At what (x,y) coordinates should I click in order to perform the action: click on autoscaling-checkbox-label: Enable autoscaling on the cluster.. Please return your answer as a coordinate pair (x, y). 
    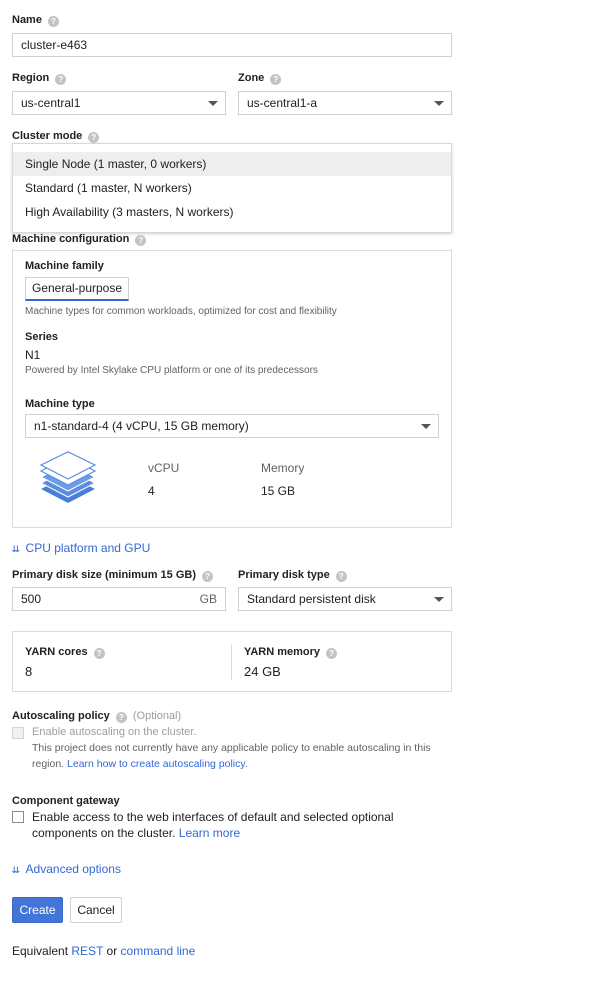
    Looking at the image, I should click on (114, 732).